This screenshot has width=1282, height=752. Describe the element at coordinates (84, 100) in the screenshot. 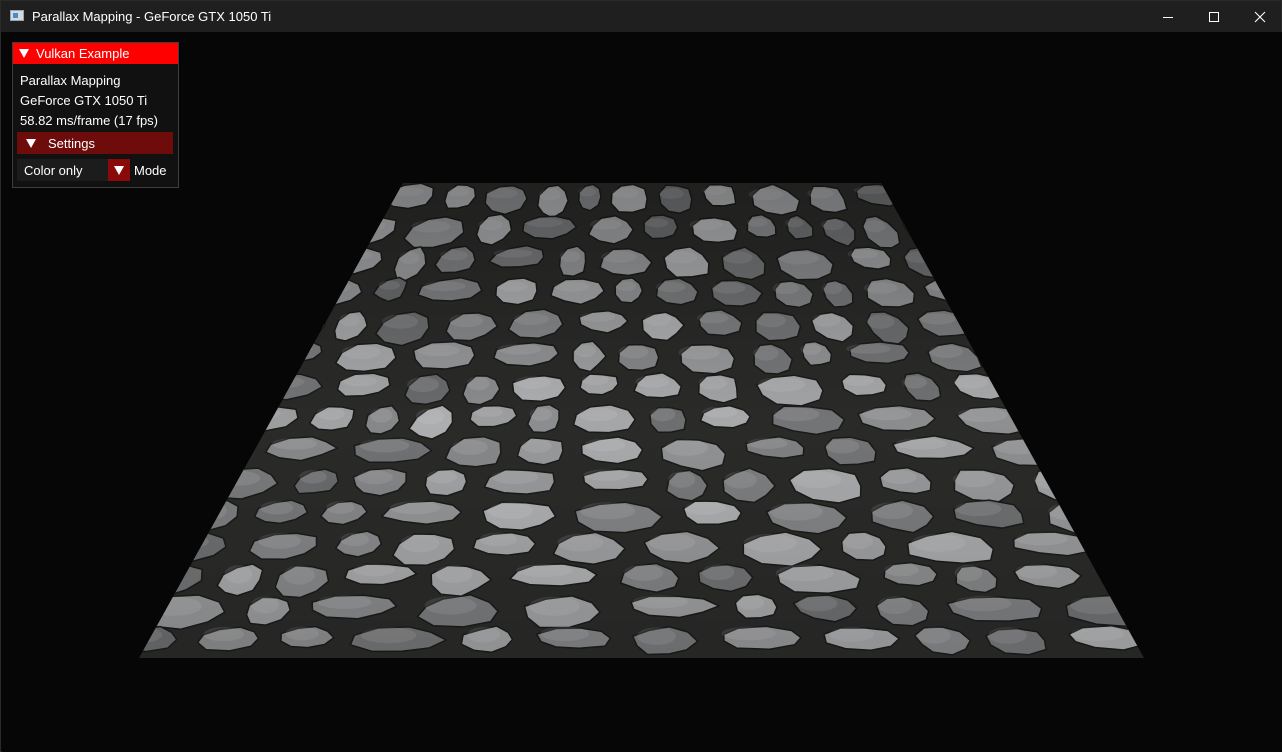

I see `gpu-name-text: GeForce GTX 1050 Ti` at that location.